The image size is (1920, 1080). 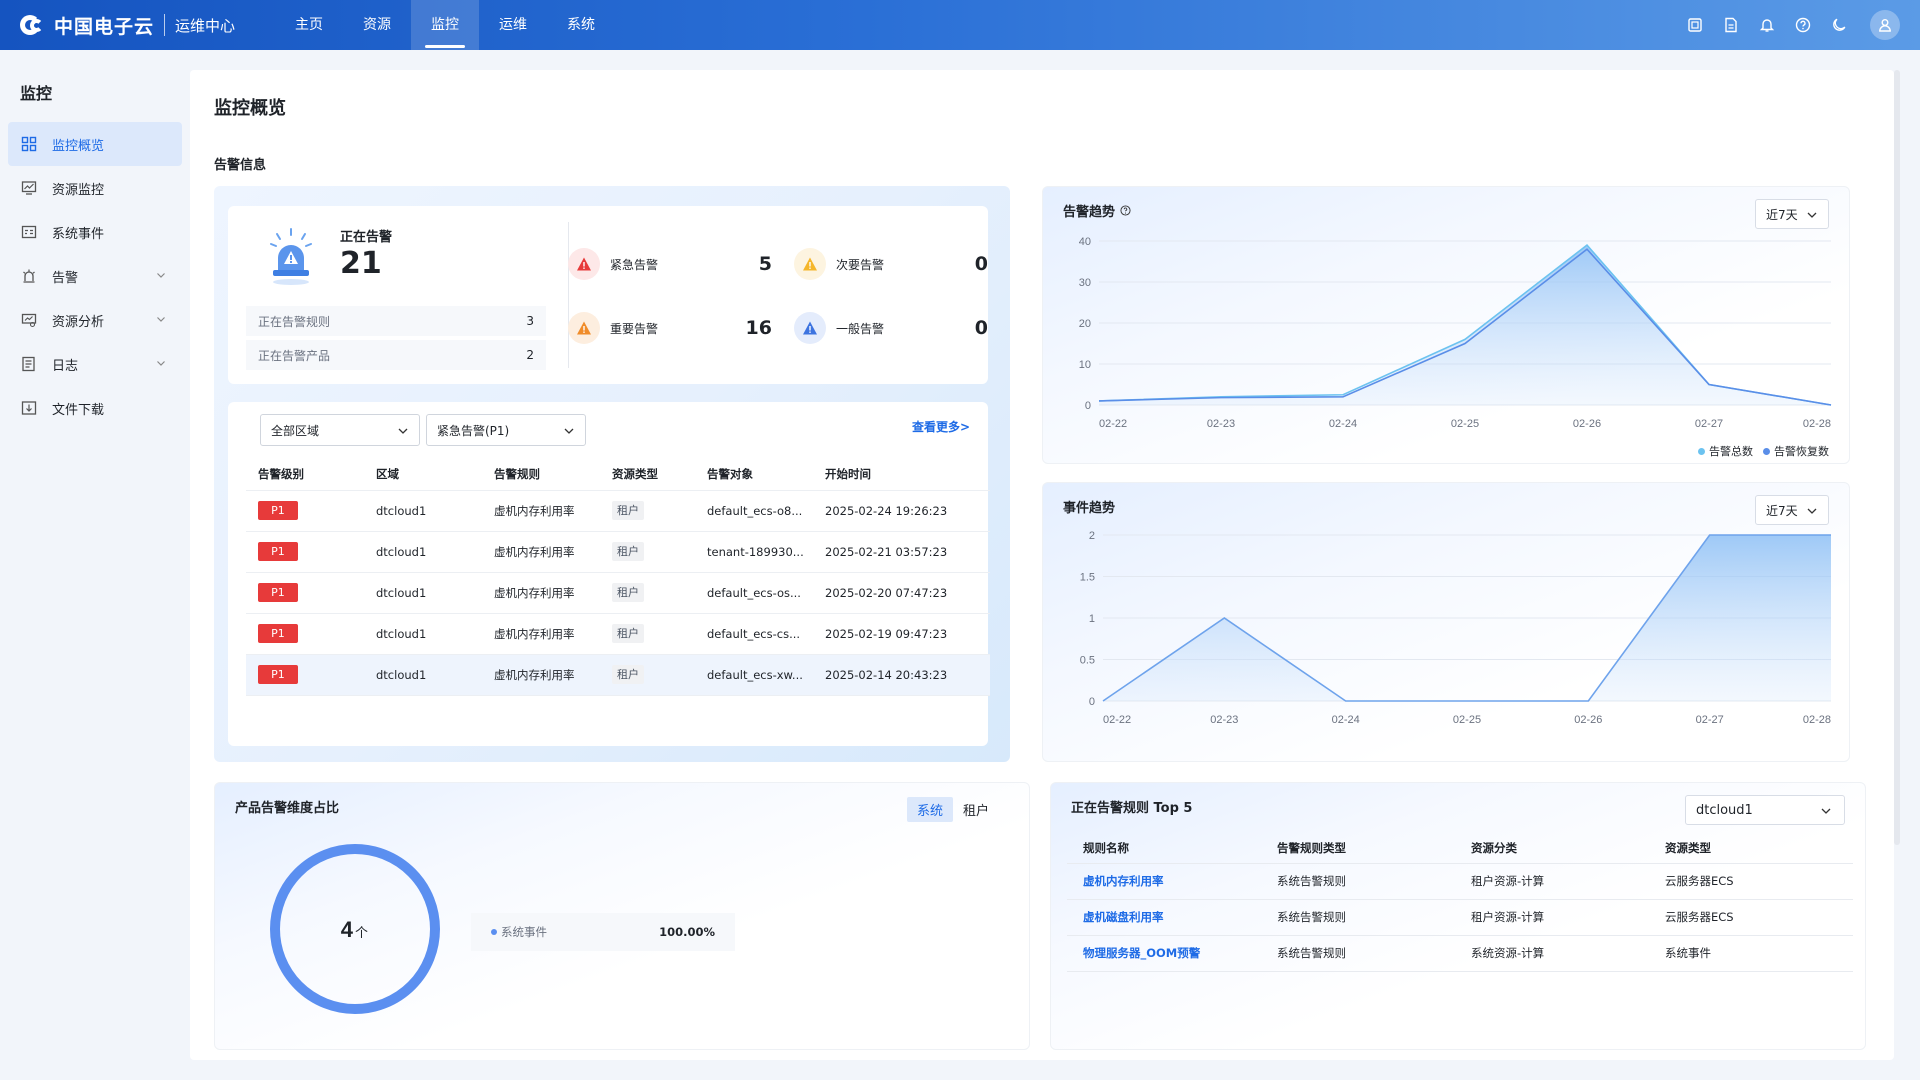 What do you see at coordinates (1552, 917) in the screenshot?
I see `category-cell: 租户资源-计算` at bounding box center [1552, 917].